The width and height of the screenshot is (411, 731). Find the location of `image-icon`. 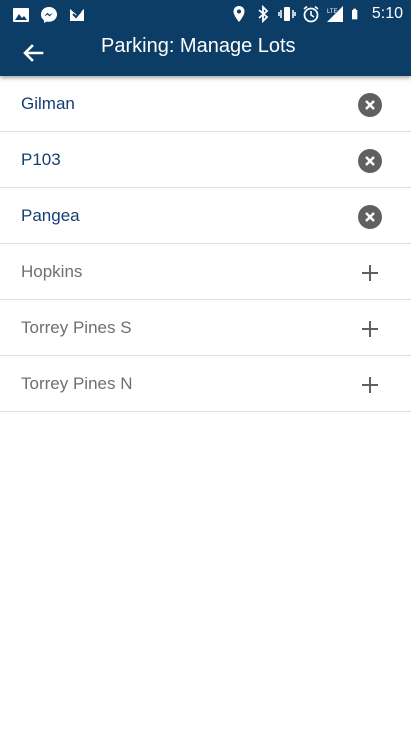

image-icon is located at coordinates (21, 15).